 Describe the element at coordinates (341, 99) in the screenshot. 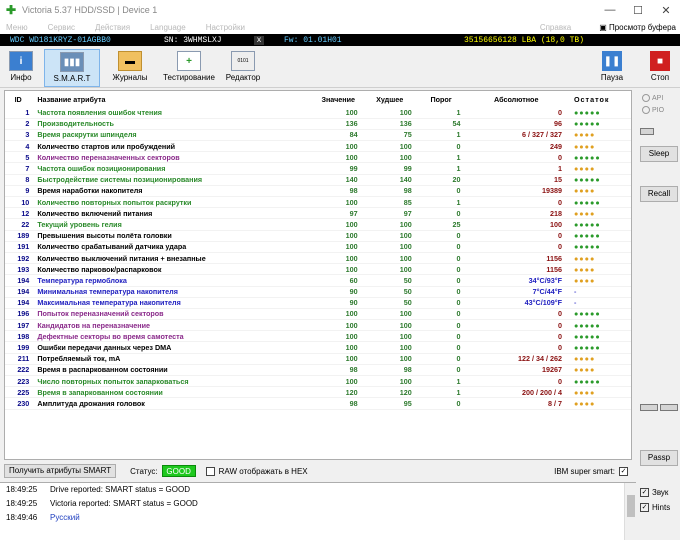

I see `header-value: Значение` at that location.